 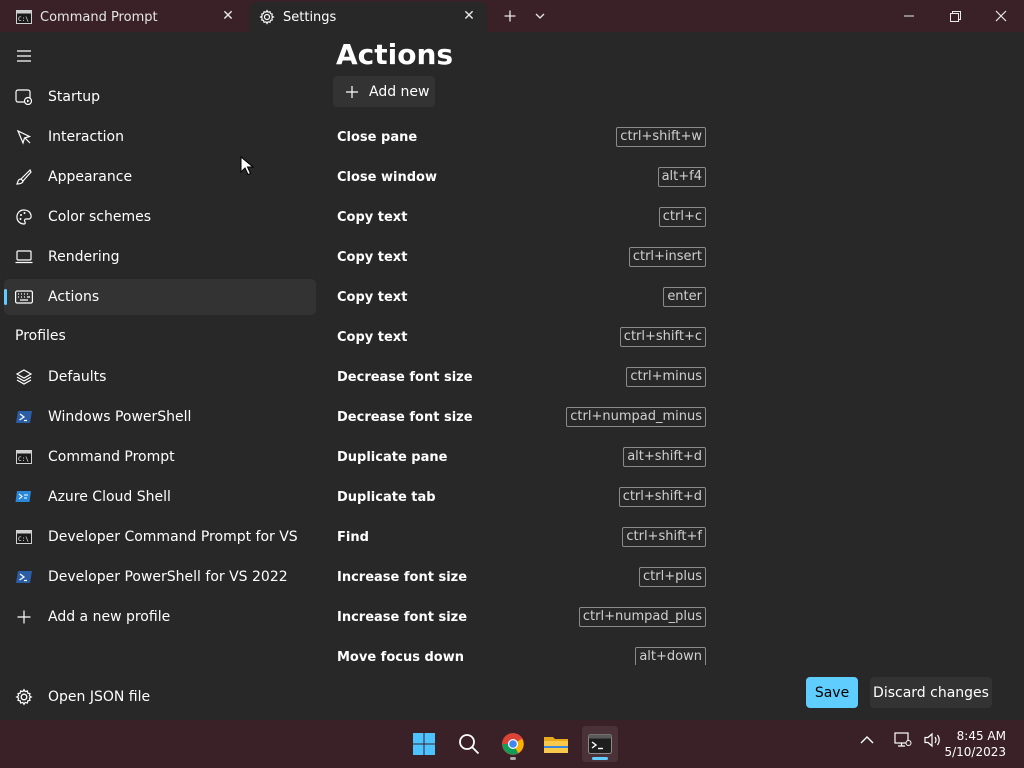 I want to click on mouse-cursor-icon, so click(x=247, y=165).